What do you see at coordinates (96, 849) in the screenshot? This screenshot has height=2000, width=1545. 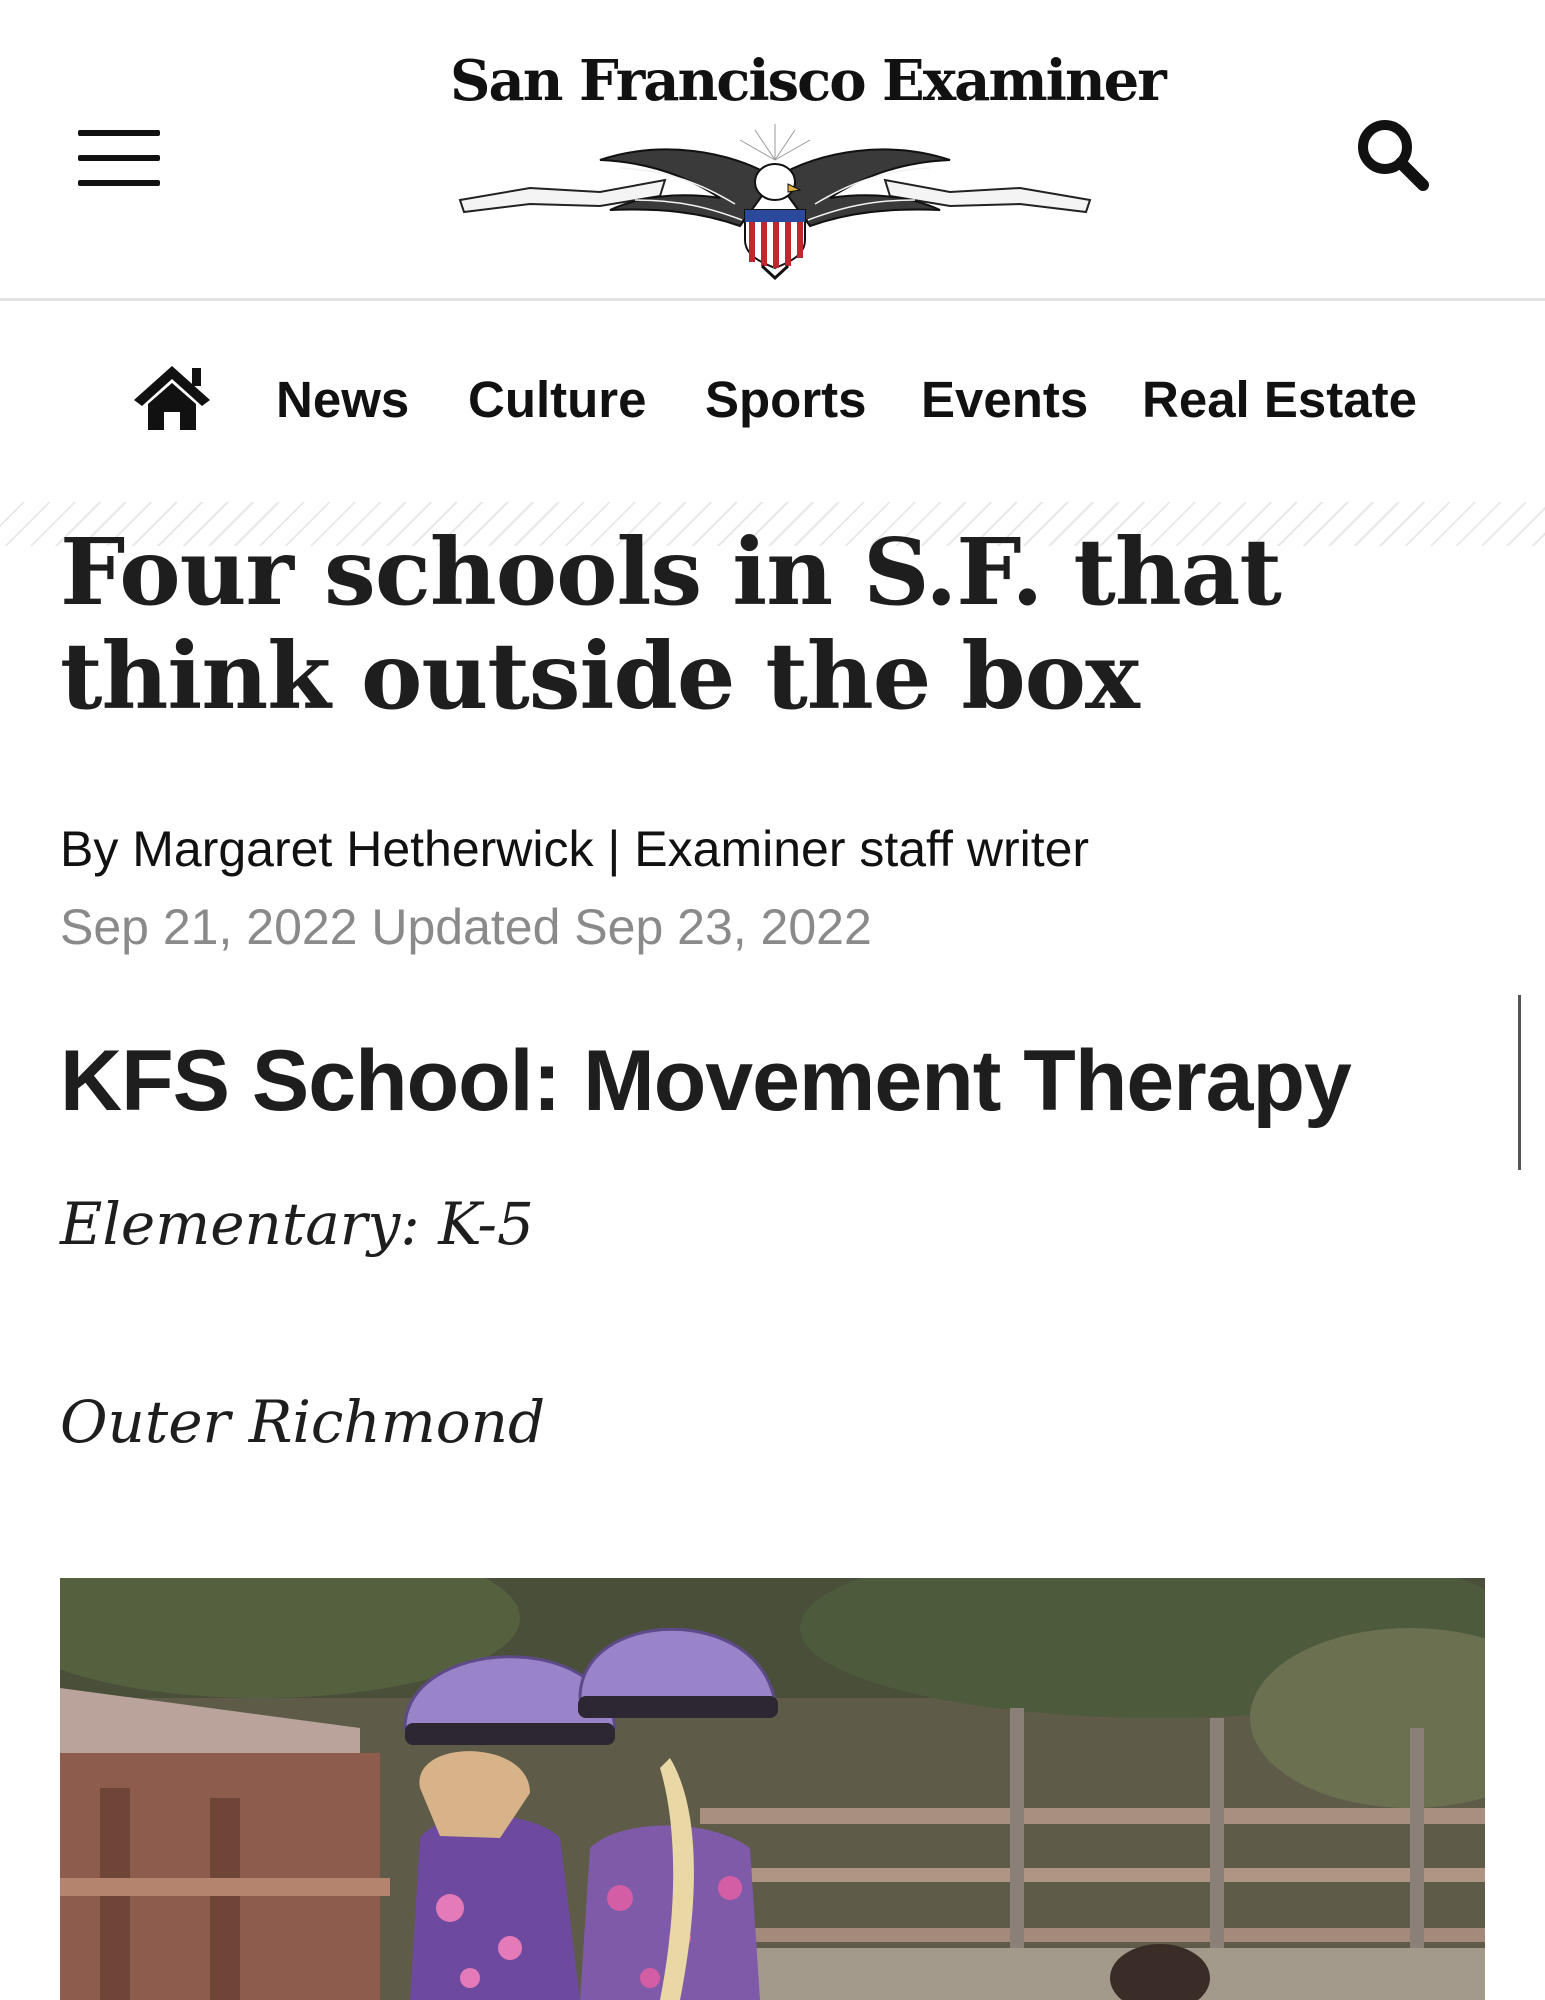 I see `byline-prefix: By` at bounding box center [96, 849].